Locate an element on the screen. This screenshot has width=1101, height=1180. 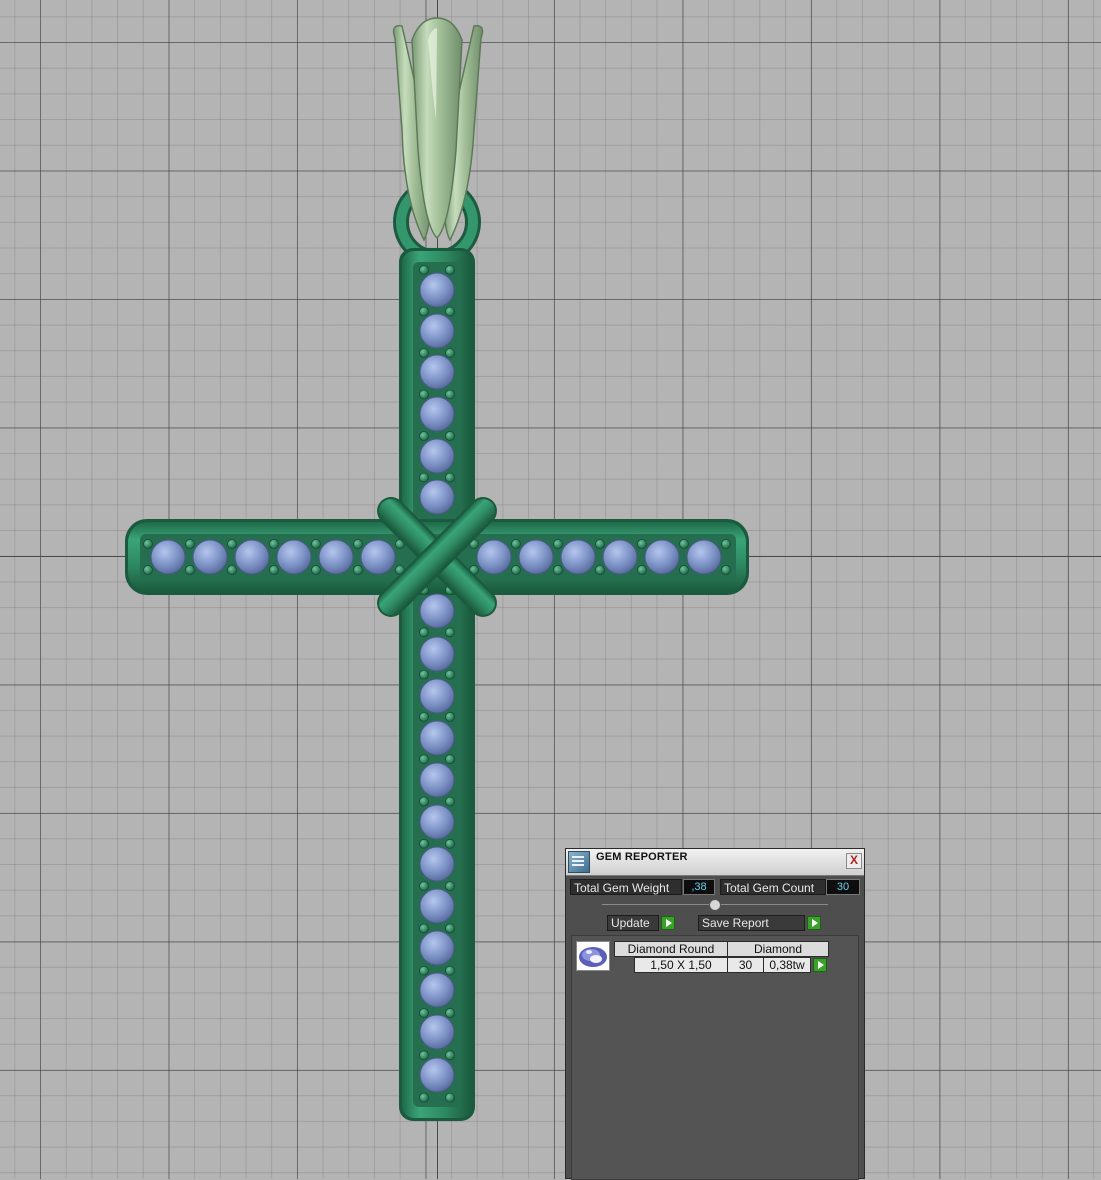
gem-row-play-arrow-icon is located at coordinates (820, 965).